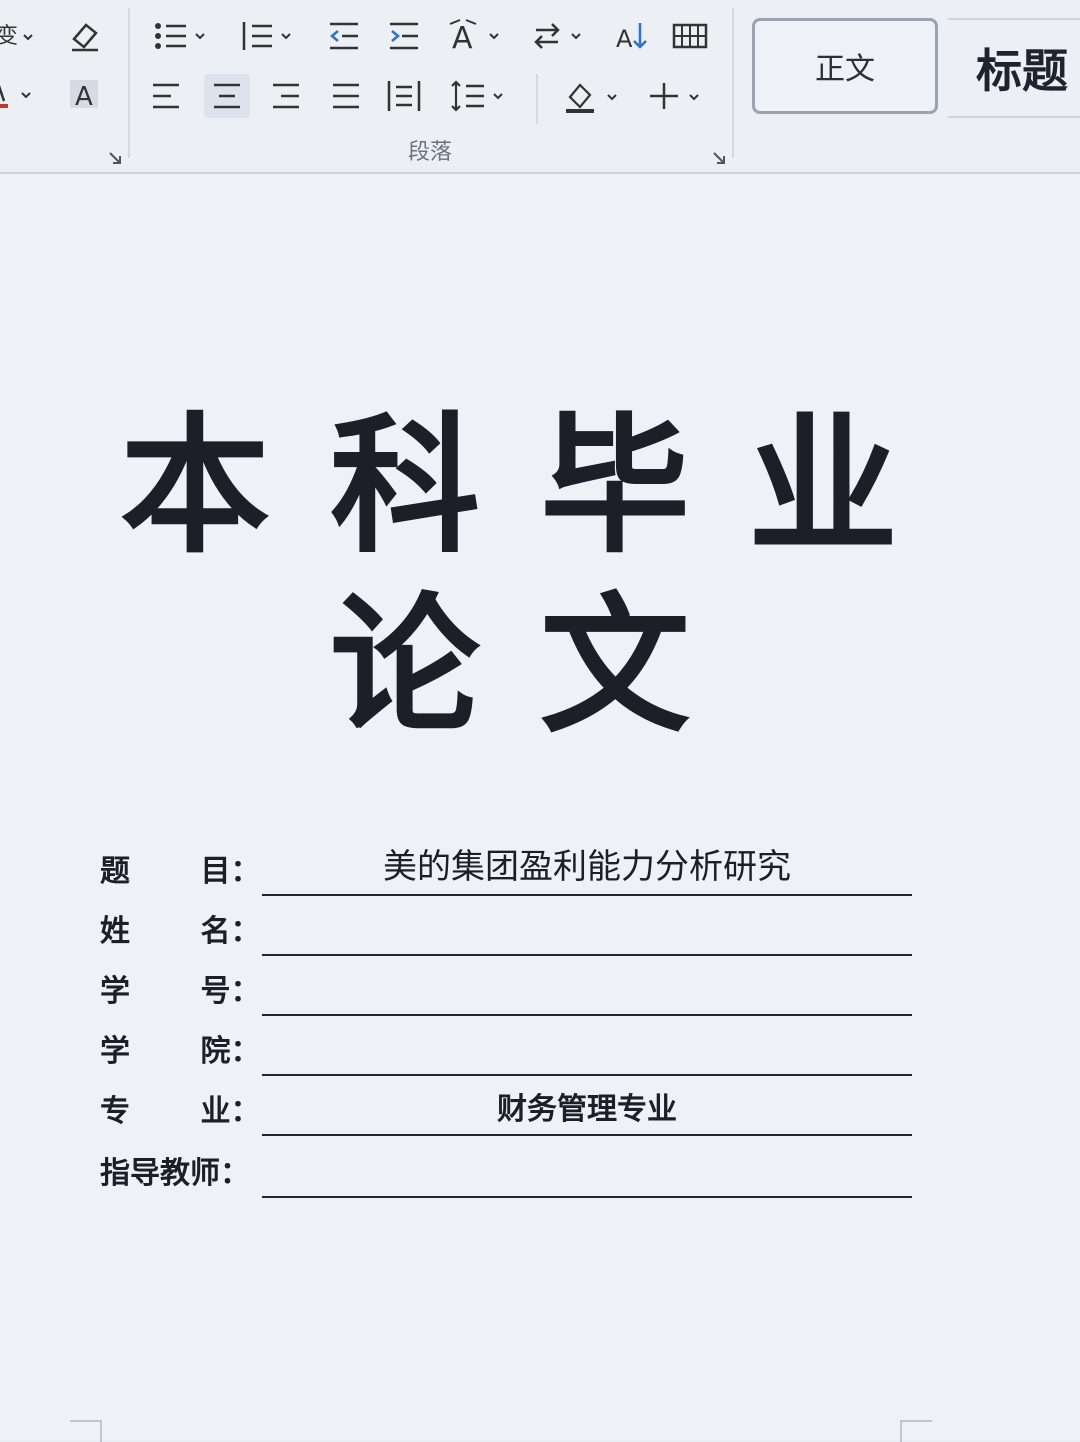 The image size is (1080, 1442). What do you see at coordinates (180, 1111) in the screenshot?
I see `major-label: 专 业：` at bounding box center [180, 1111].